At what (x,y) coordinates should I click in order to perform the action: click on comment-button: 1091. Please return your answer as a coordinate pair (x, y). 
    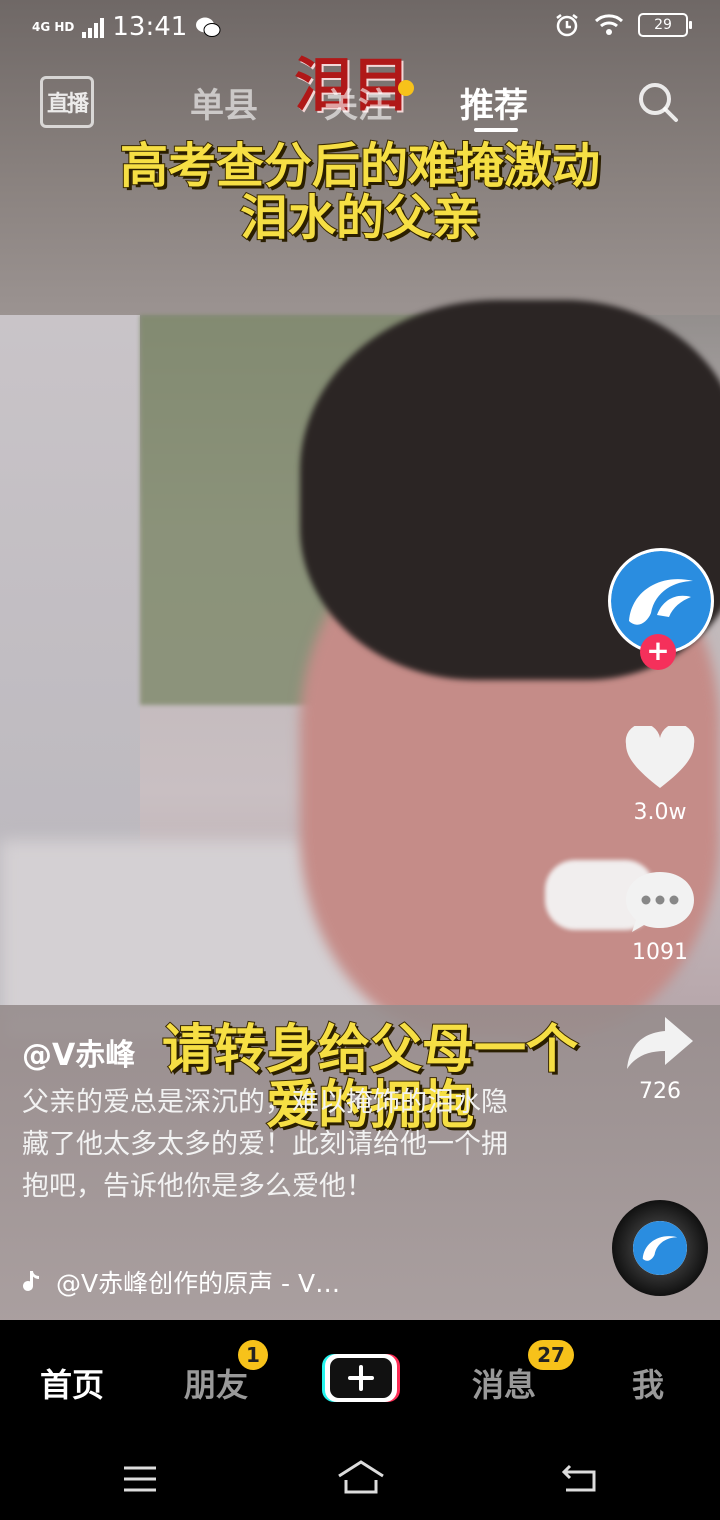
    Looking at the image, I should click on (660, 916).